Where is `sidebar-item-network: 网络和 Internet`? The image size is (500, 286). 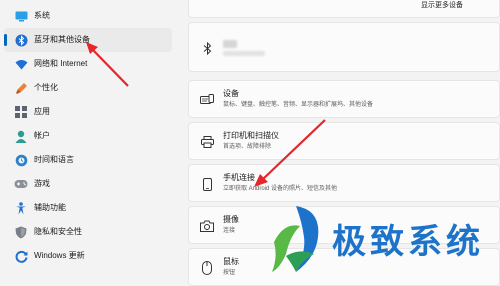
sidebar-item-network: 网络和 Internet is located at coordinates (88, 64).